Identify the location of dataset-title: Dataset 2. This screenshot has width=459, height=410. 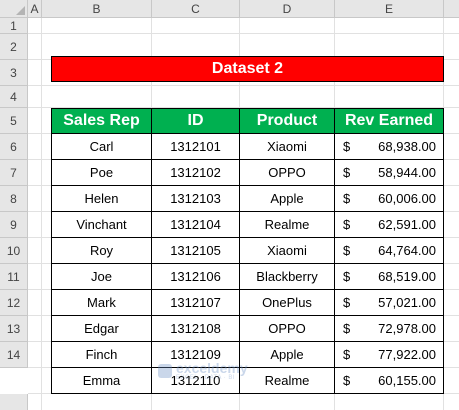
(247, 69).